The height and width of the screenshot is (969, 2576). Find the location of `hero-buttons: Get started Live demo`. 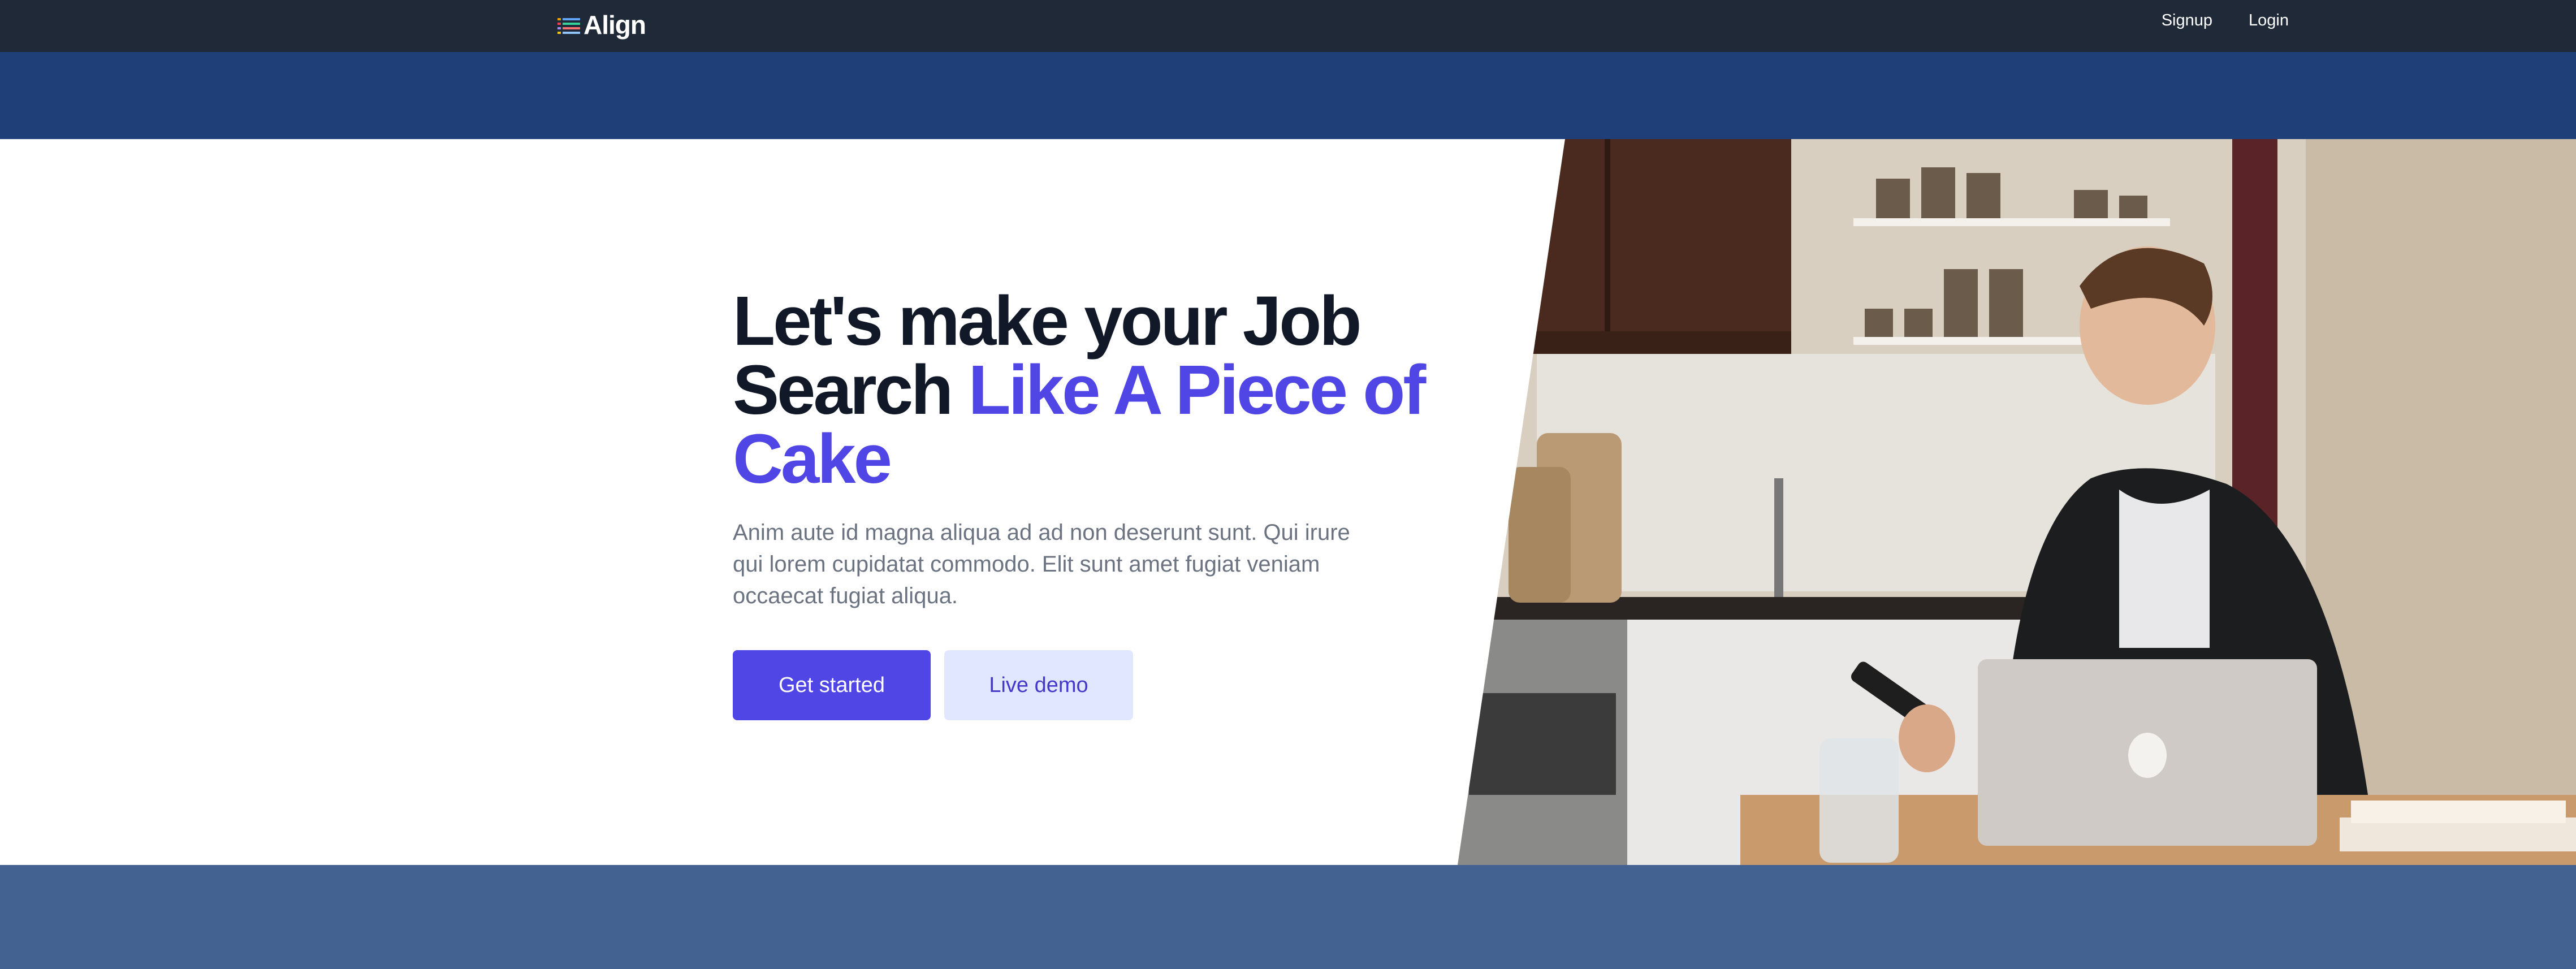

hero-buttons: Get started Live demo is located at coordinates (1100, 685).